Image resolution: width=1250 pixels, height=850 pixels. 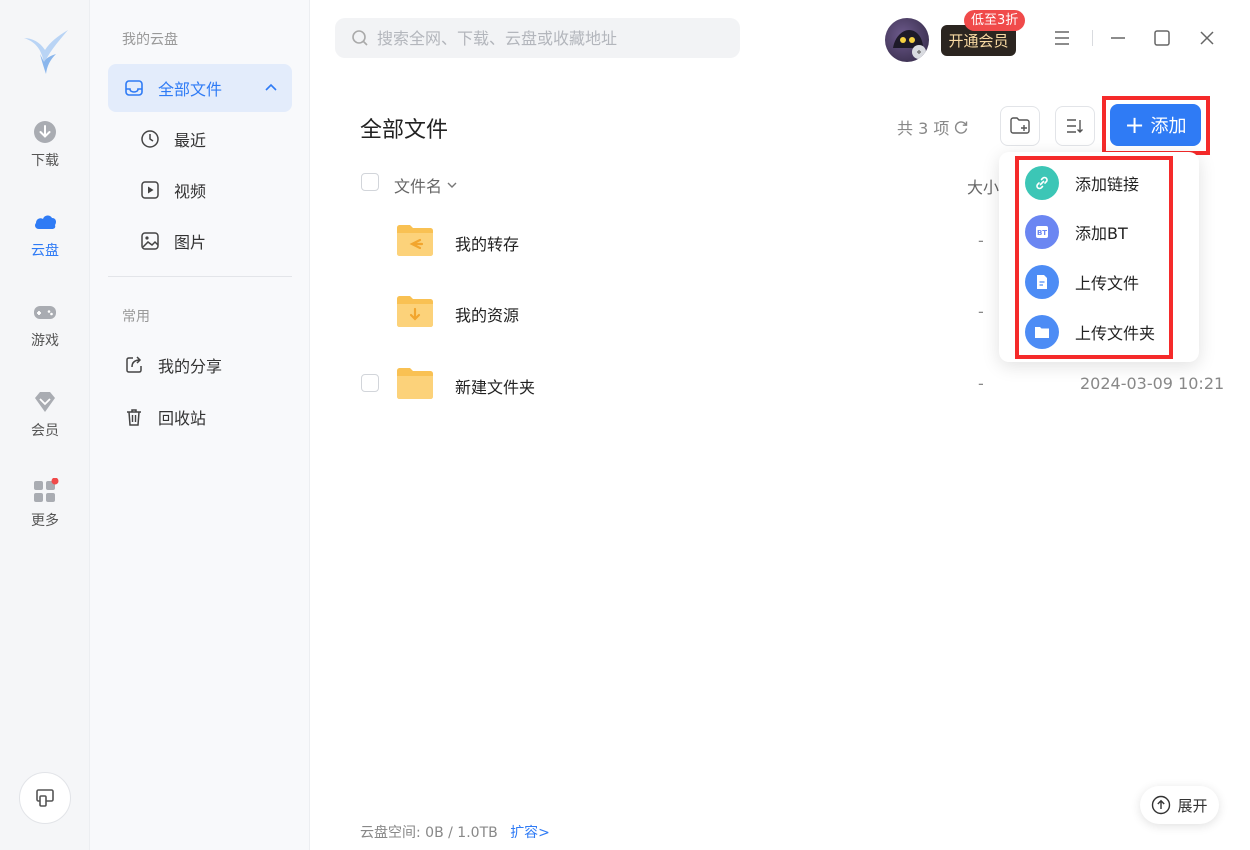 I want to click on app-logo-icon, so click(x=46, y=52).